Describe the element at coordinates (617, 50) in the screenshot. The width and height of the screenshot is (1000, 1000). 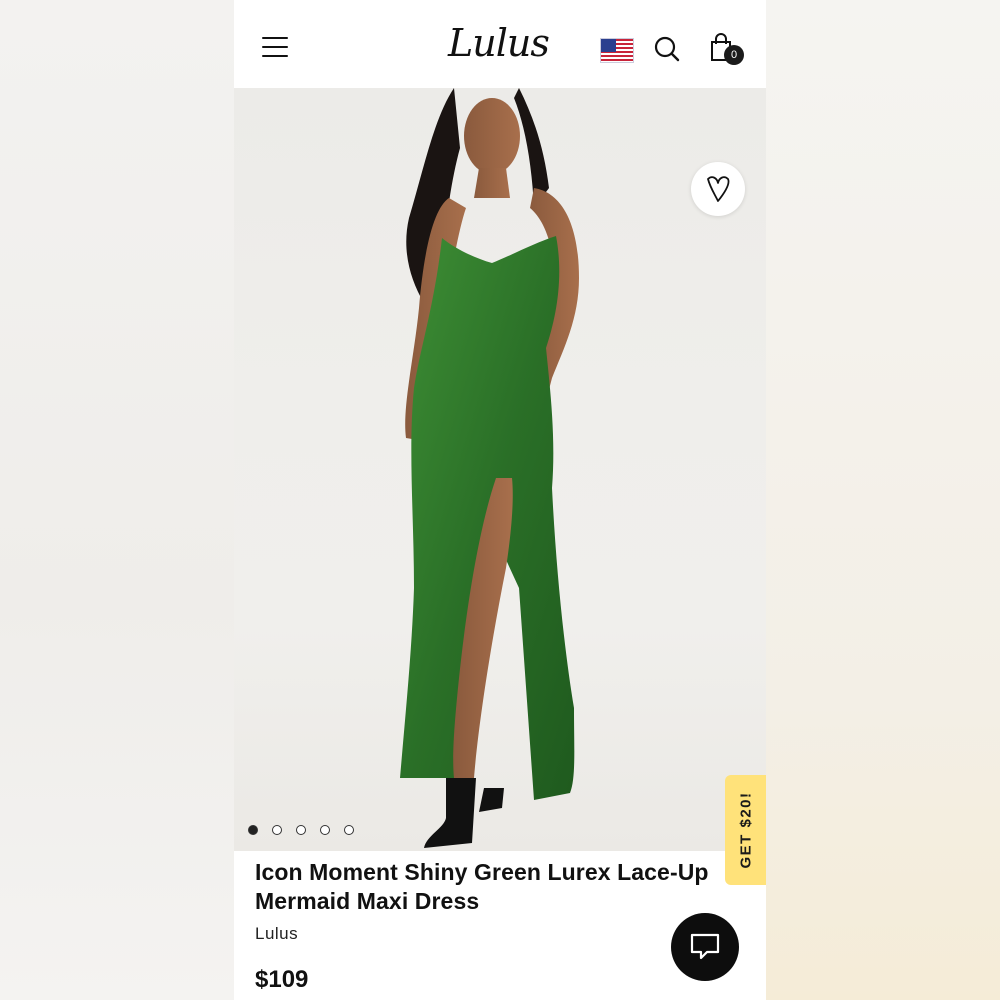
I see `us-flag-icon` at that location.